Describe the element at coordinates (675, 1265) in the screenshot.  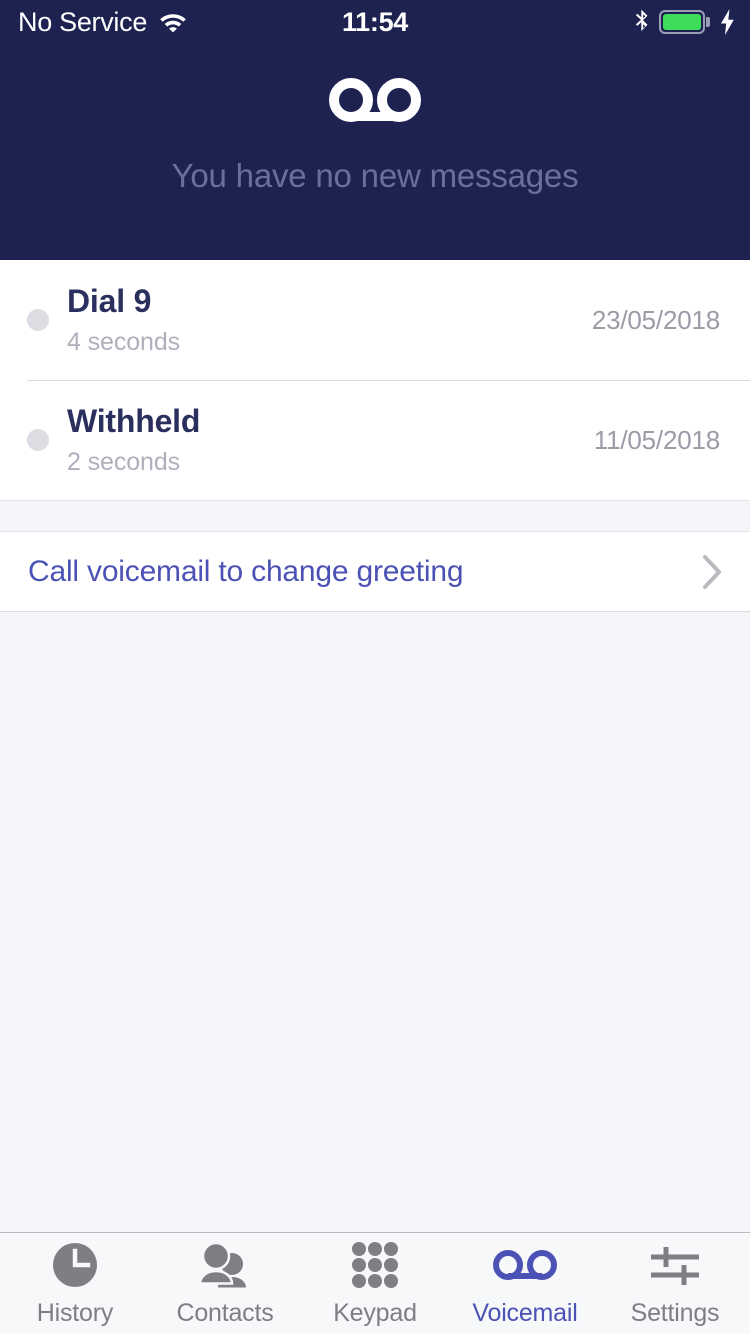
I see `sliders-icon` at that location.